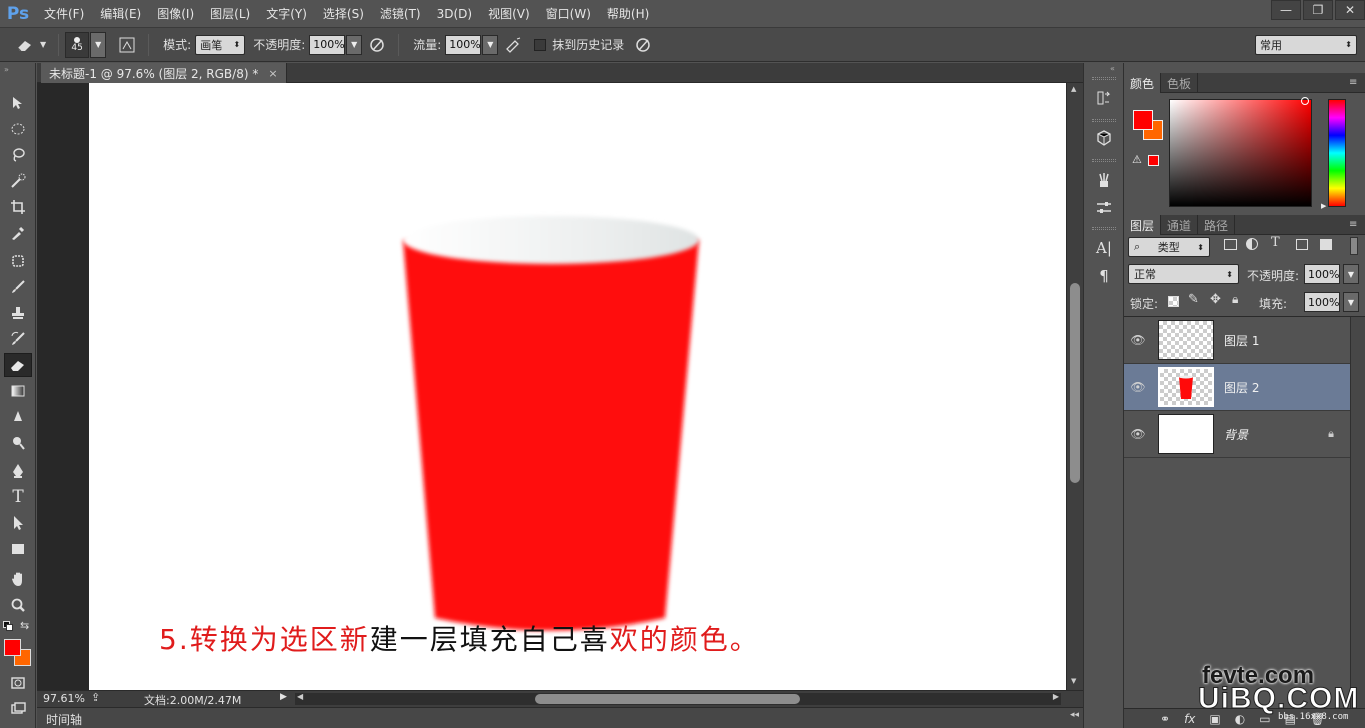  Describe the element at coordinates (1351, 302) in the screenshot. I see `fill-dropdown: ▼` at that location.